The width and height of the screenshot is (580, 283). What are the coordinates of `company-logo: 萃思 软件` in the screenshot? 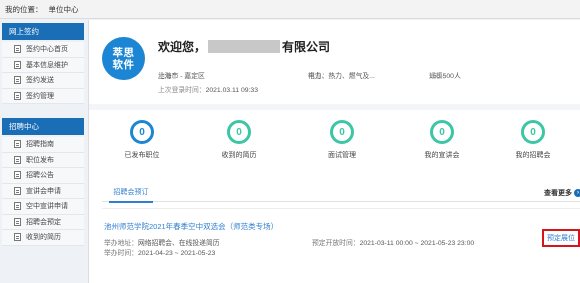 It's located at (123, 58).